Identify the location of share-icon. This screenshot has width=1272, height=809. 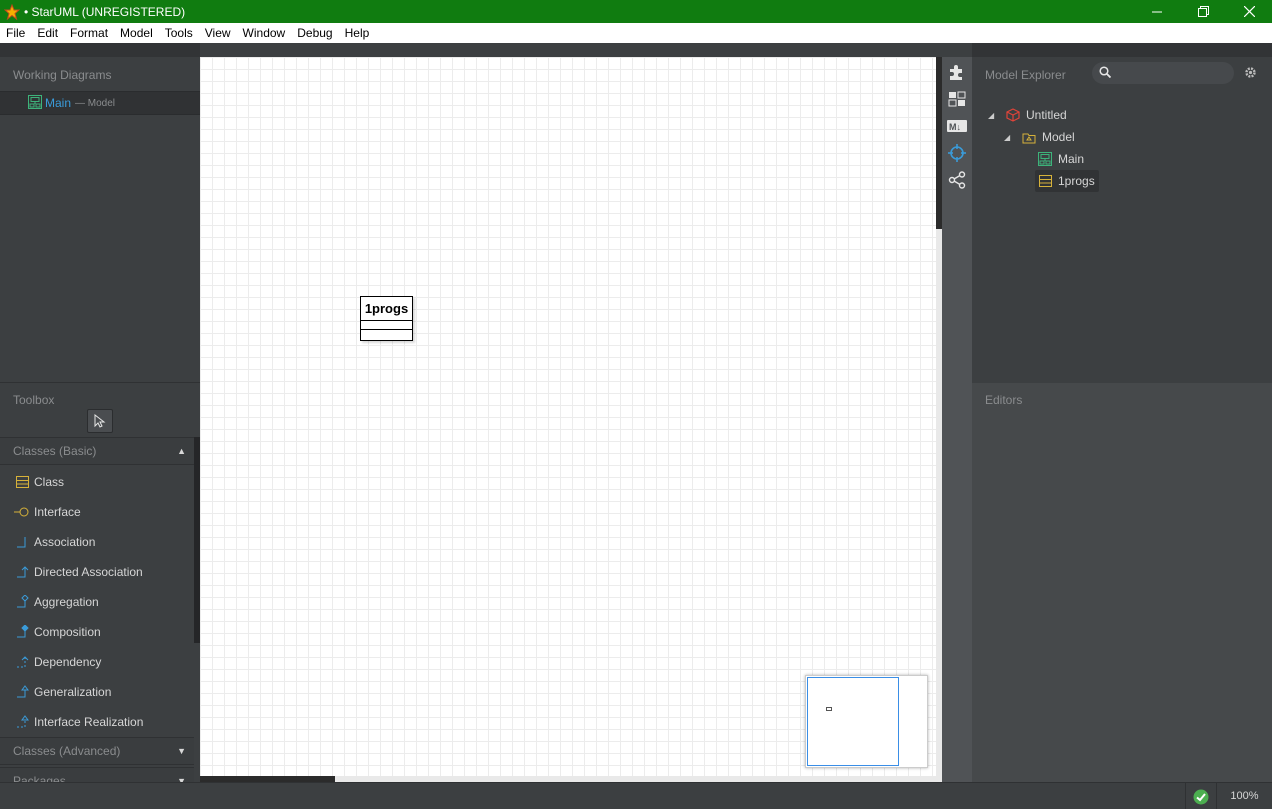
(957, 180).